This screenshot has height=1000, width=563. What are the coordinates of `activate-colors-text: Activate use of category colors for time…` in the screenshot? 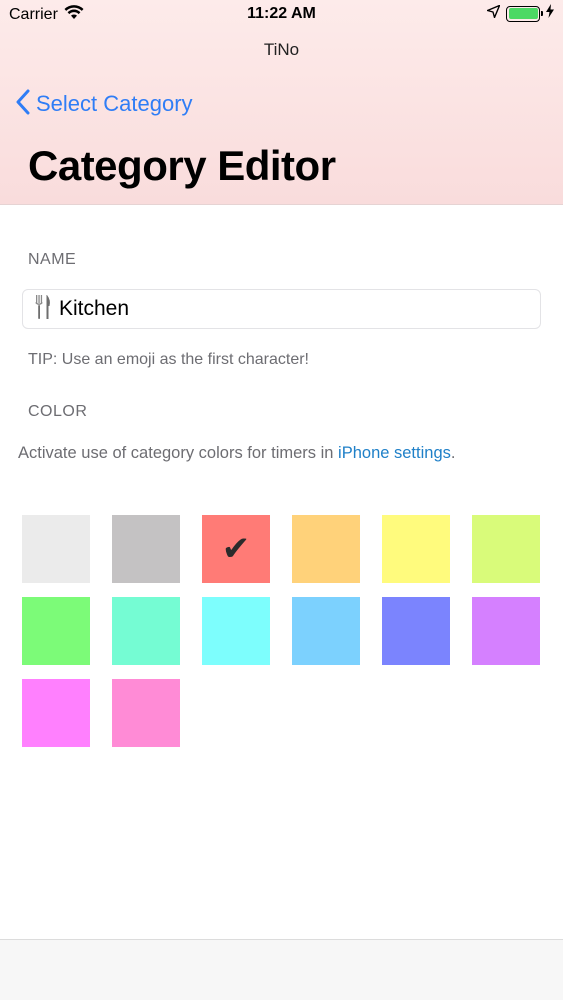 It's located at (288, 453).